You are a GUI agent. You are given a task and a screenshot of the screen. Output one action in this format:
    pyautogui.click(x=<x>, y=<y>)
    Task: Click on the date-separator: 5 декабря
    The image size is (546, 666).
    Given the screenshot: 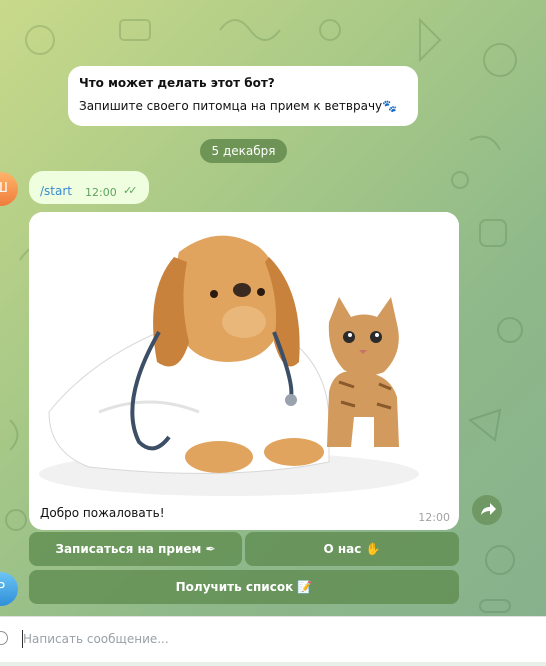 What is the action you would take?
    pyautogui.click(x=243, y=151)
    